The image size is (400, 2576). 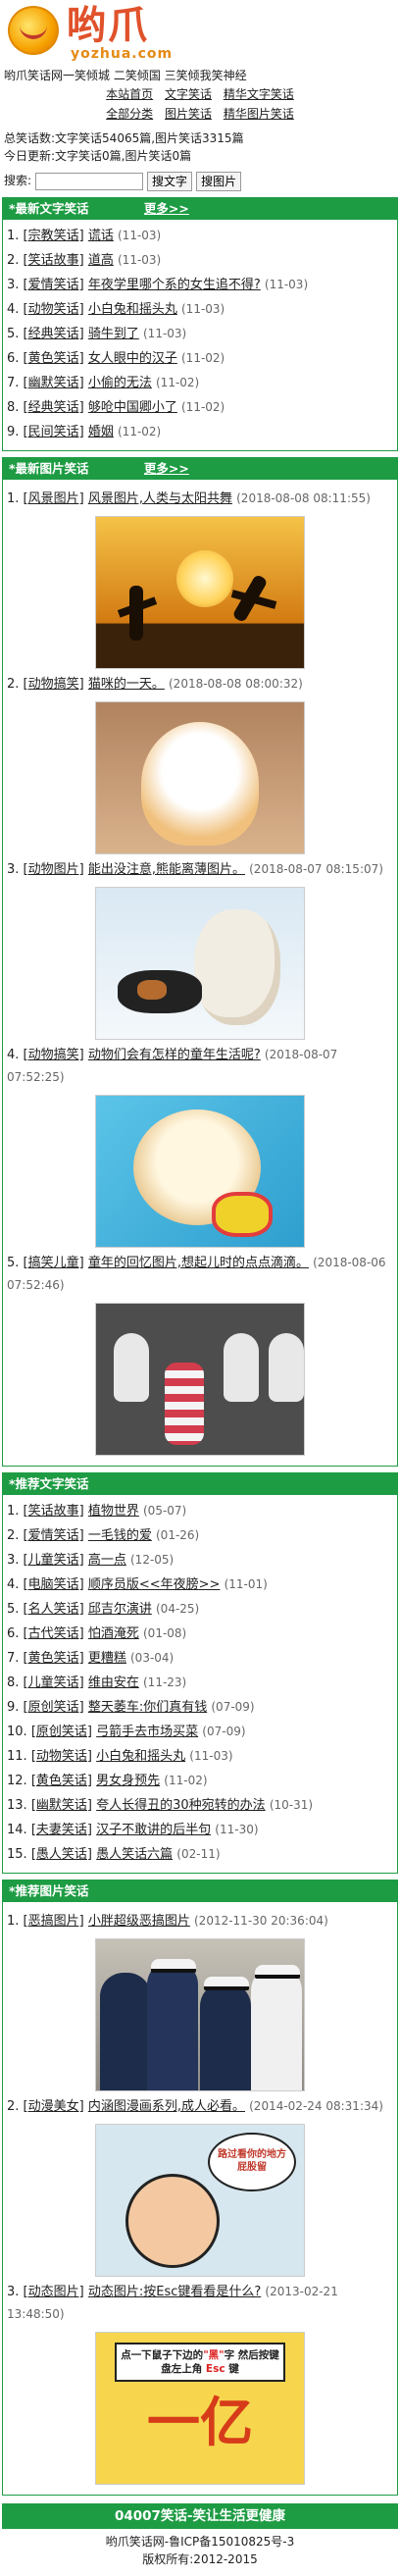 I want to click on esc-key-gif-image: 点一下鼠子下边的"黑"字 然后按键盘左上角 Esc 键 一亿, so click(x=200, y=2408).